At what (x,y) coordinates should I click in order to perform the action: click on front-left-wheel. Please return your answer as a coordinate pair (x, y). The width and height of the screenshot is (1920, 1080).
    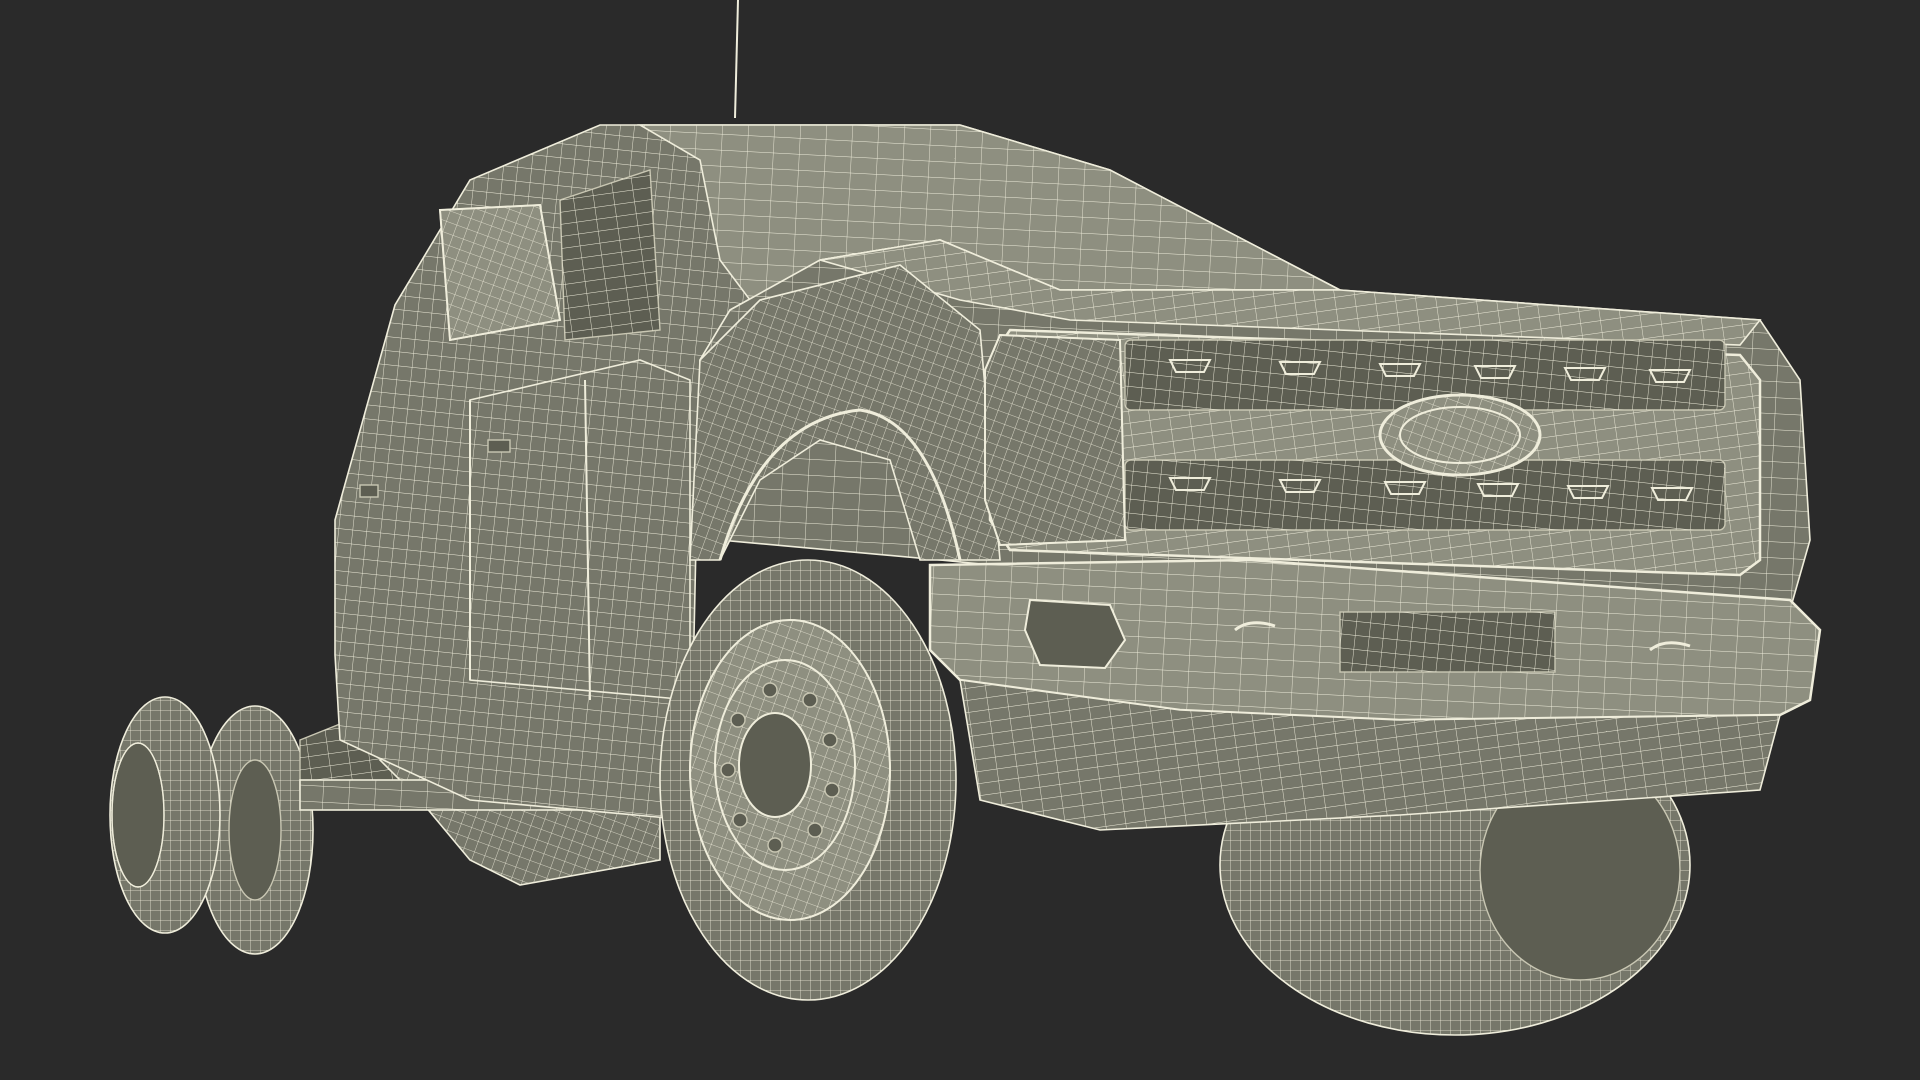
    Looking at the image, I should click on (808, 780).